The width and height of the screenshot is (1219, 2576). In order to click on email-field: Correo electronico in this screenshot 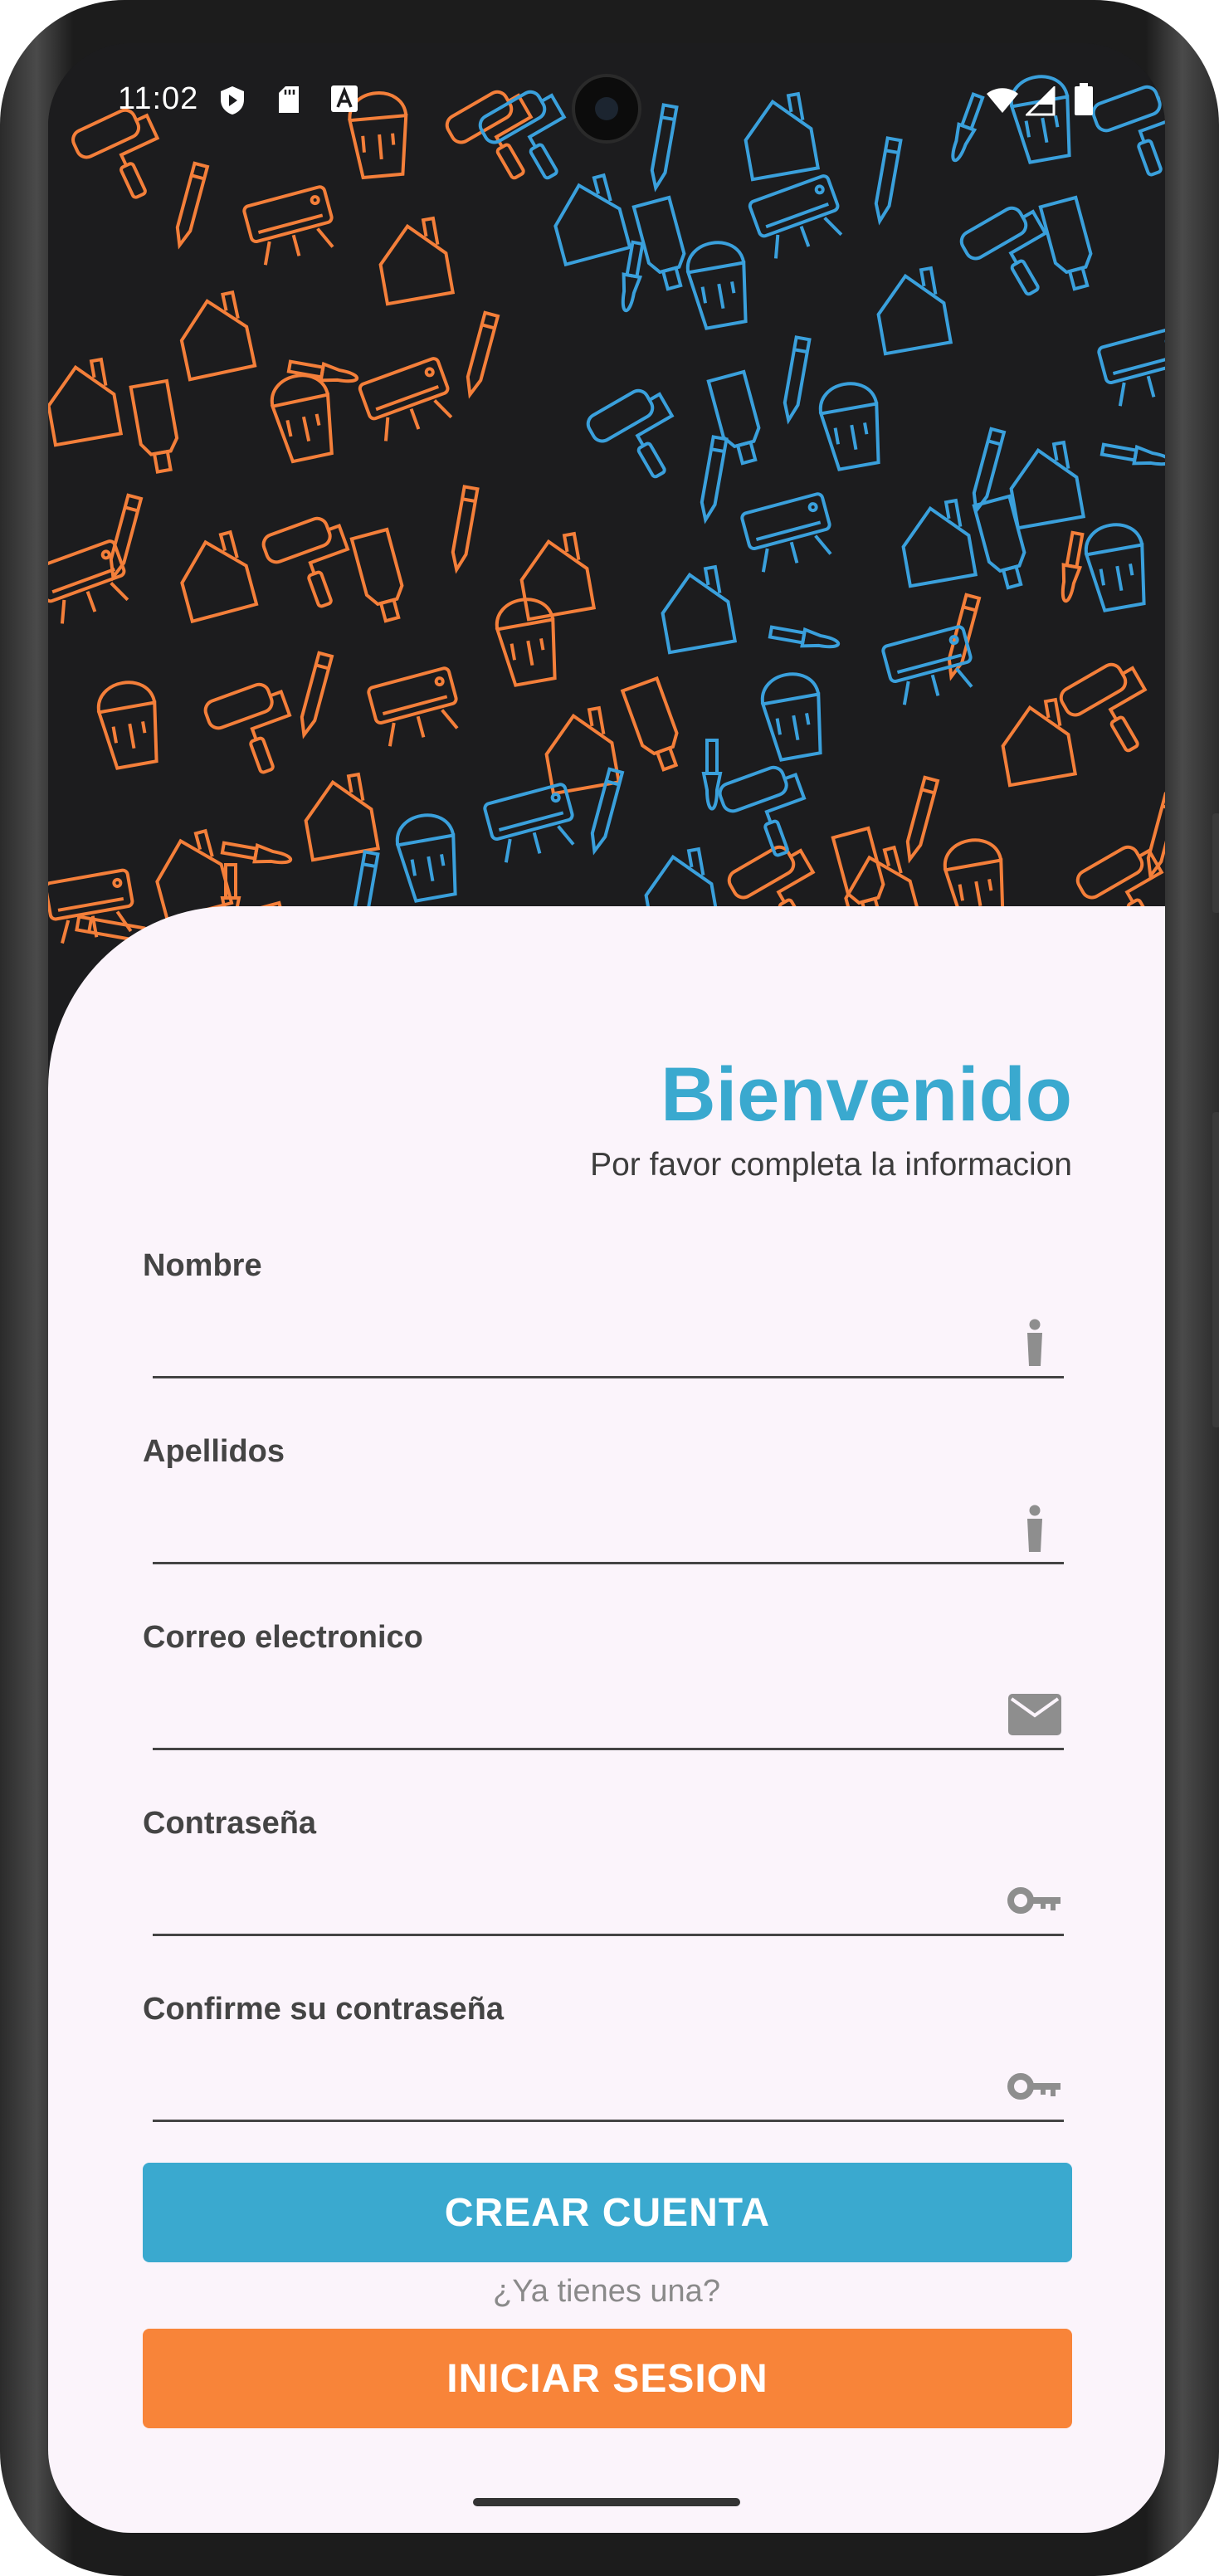, I will do `click(608, 1699)`.